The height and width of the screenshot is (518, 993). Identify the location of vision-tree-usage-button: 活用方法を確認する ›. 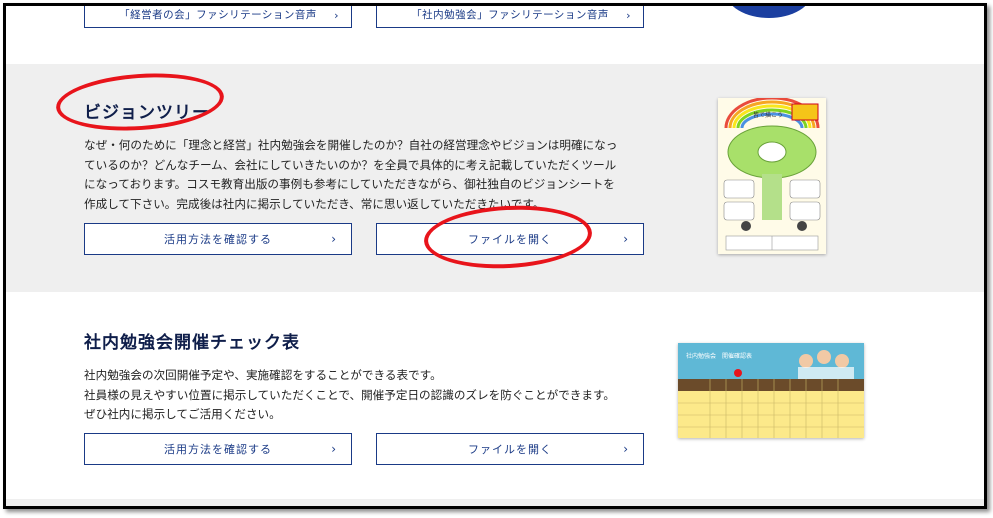
(218, 239).